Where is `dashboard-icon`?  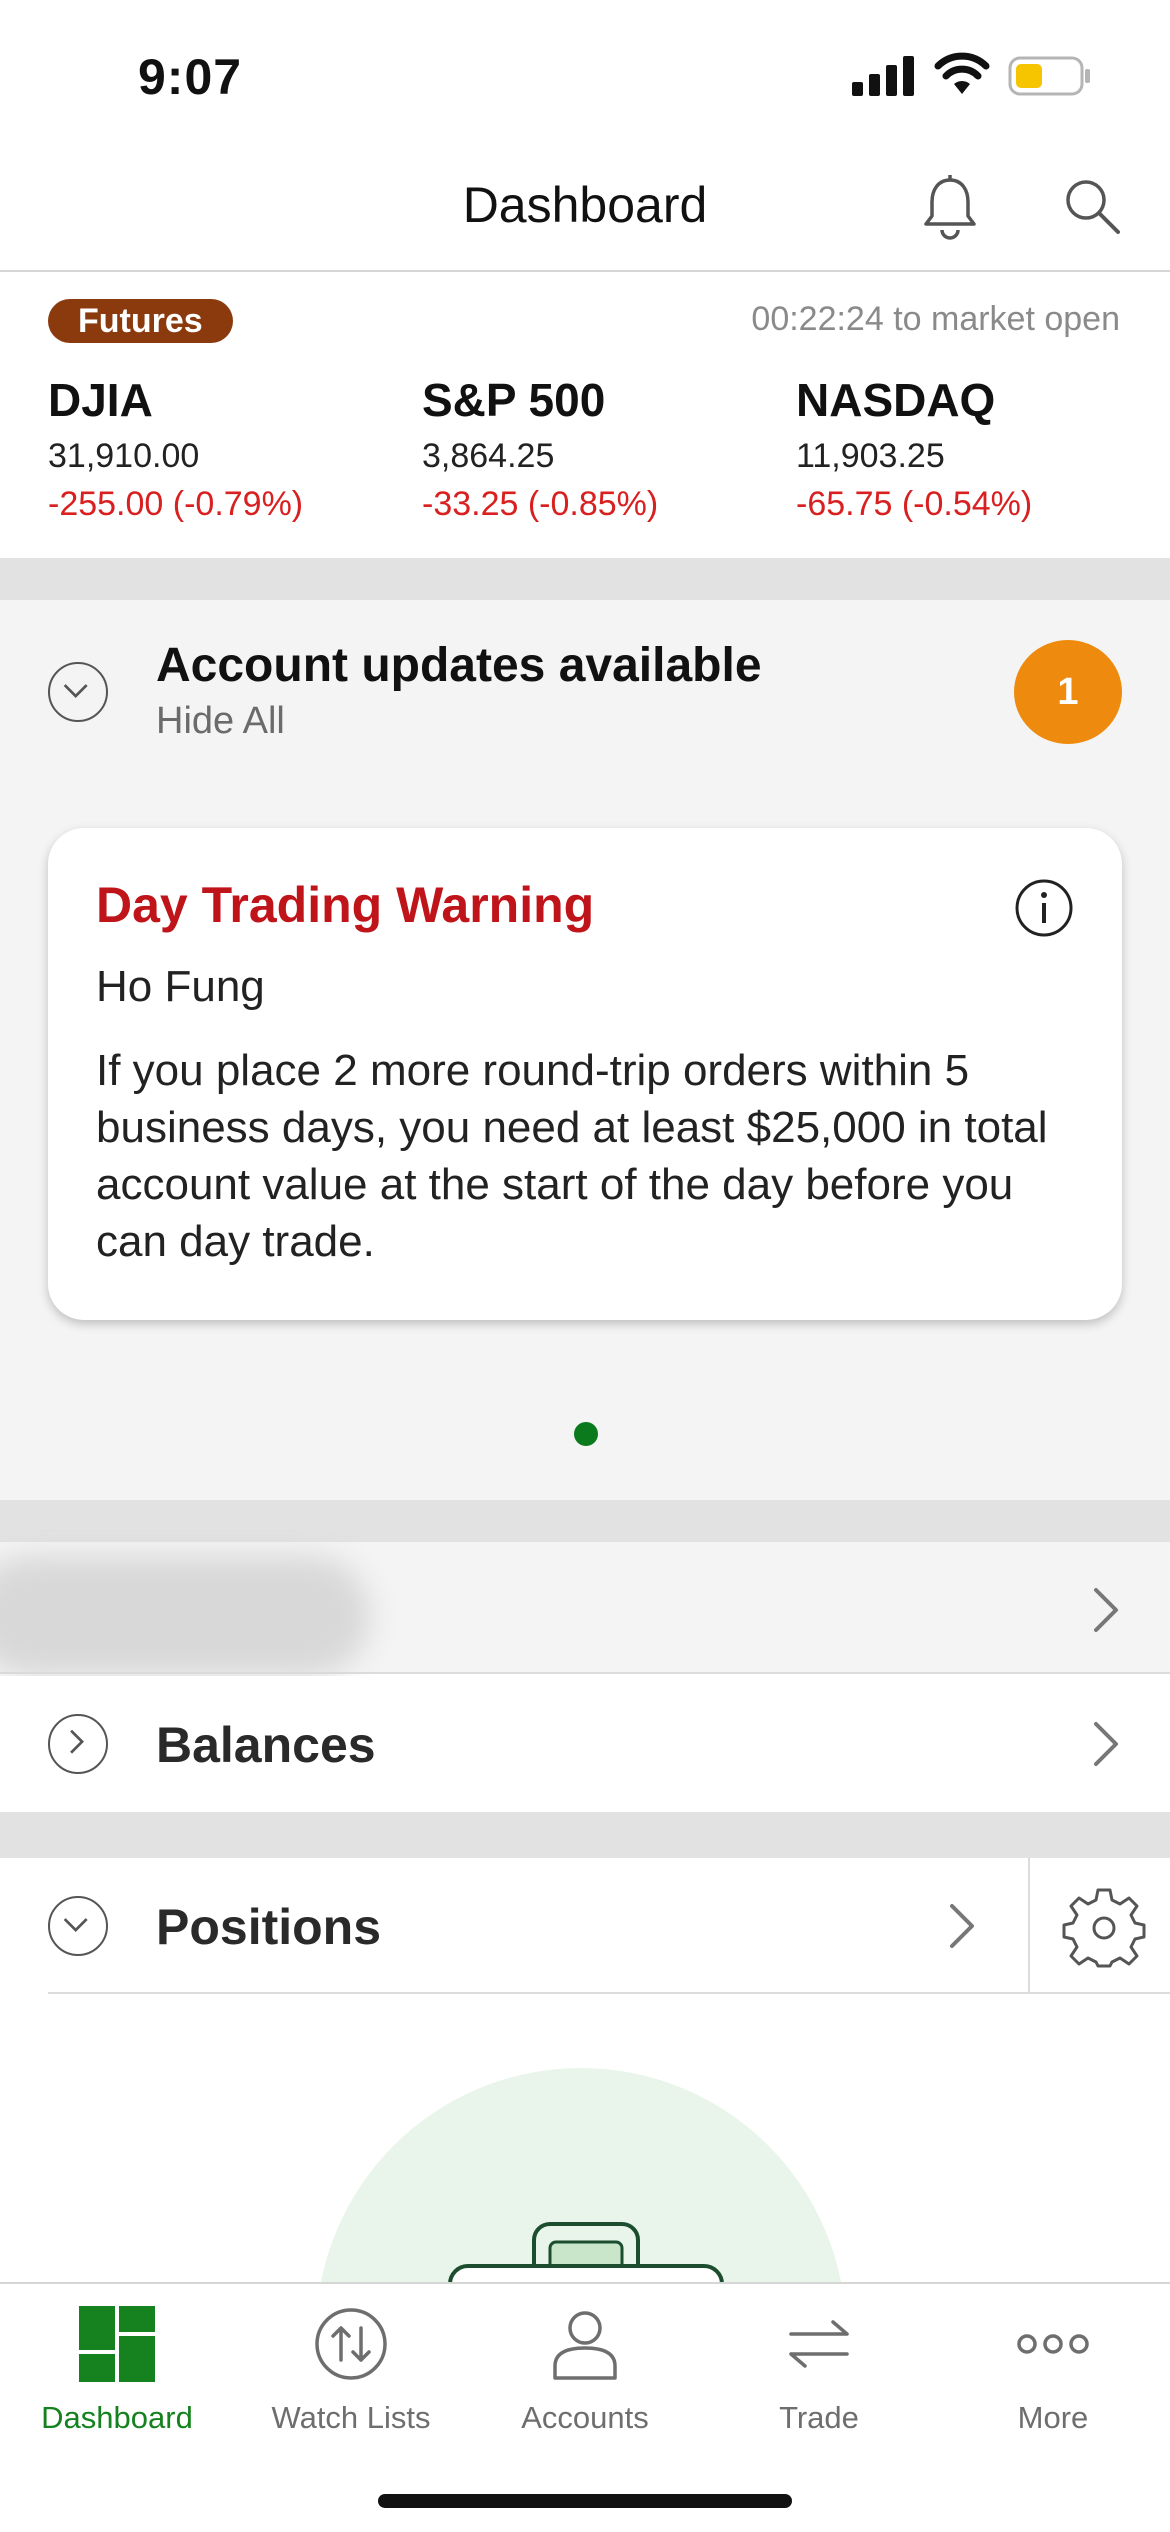
dashboard-icon is located at coordinates (117, 2344).